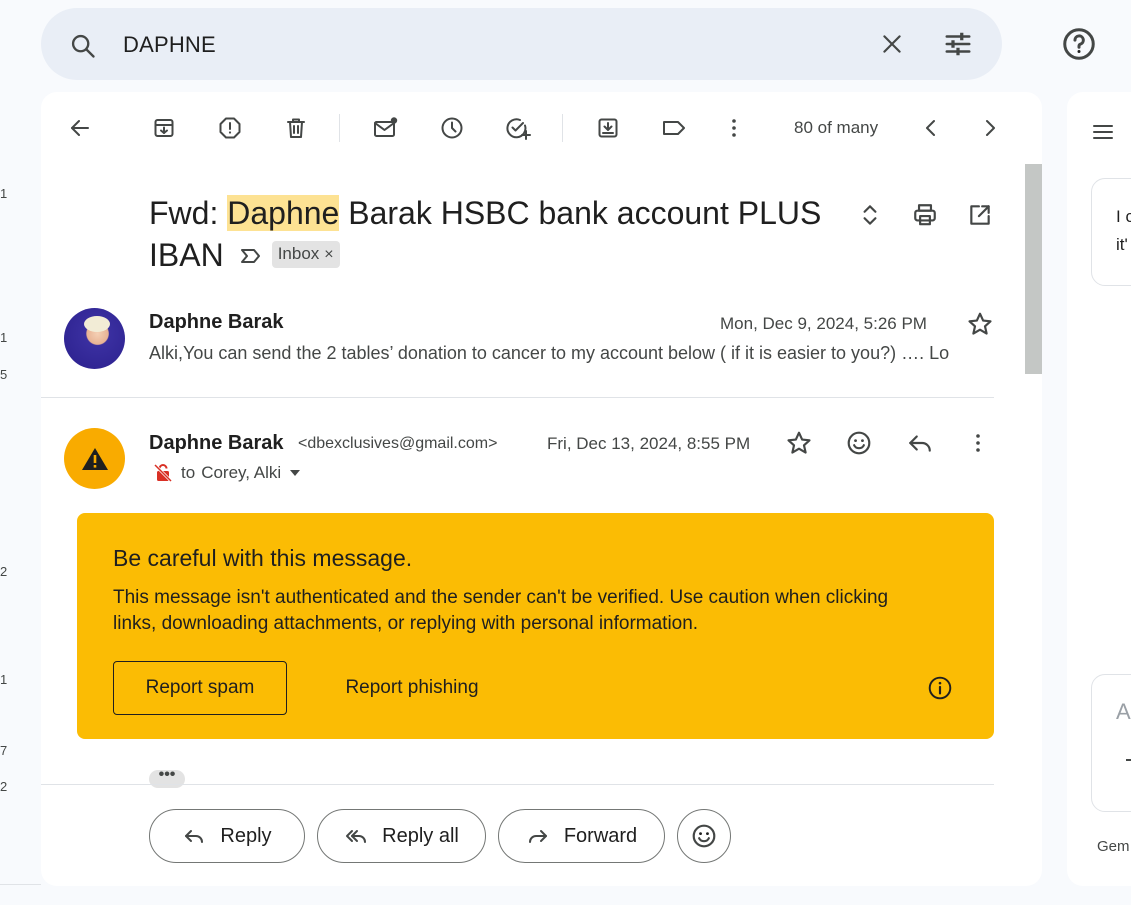  I want to click on side-card-text: I c, so click(1123, 216).